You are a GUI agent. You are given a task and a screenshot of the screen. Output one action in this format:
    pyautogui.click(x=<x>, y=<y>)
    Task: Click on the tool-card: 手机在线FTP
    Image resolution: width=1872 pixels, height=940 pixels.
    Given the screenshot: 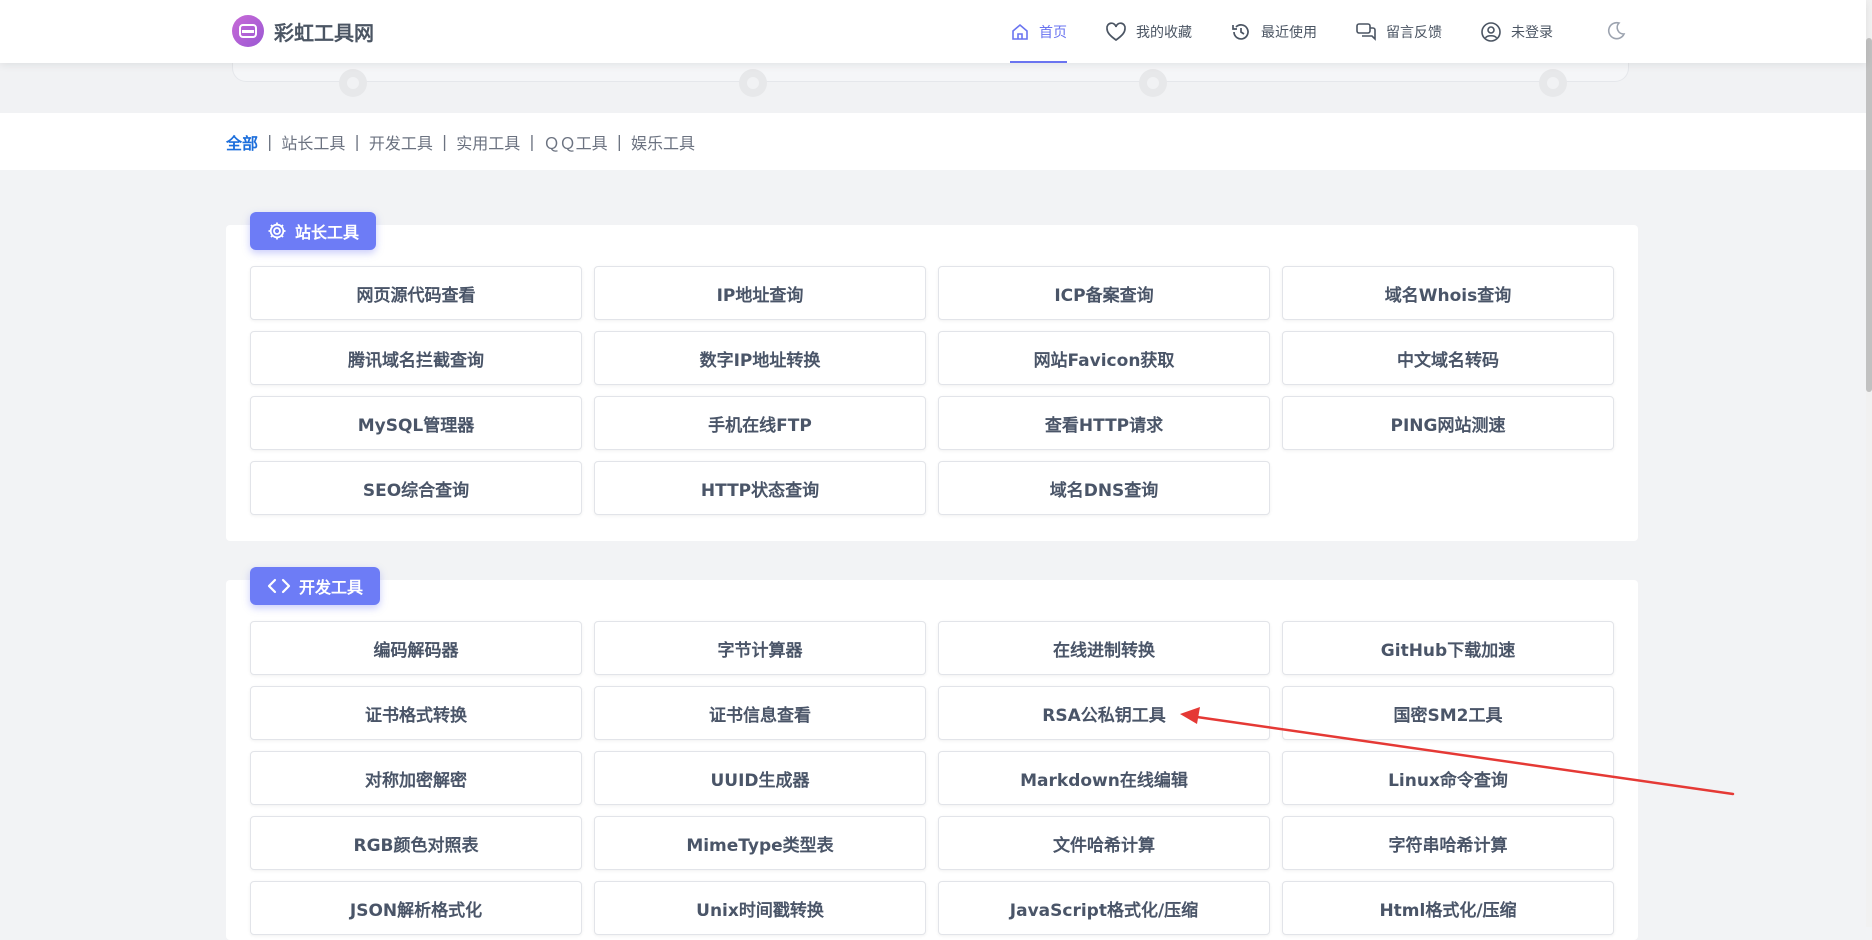 What is the action you would take?
    pyautogui.click(x=760, y=423)
    